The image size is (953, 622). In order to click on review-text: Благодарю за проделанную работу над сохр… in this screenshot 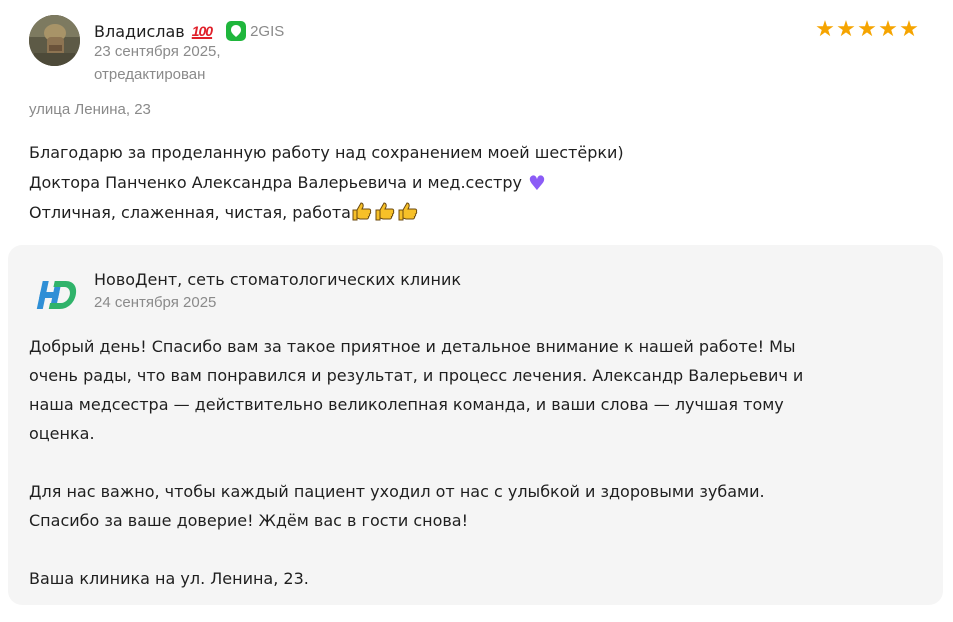, I will do `click(479, 184)`.